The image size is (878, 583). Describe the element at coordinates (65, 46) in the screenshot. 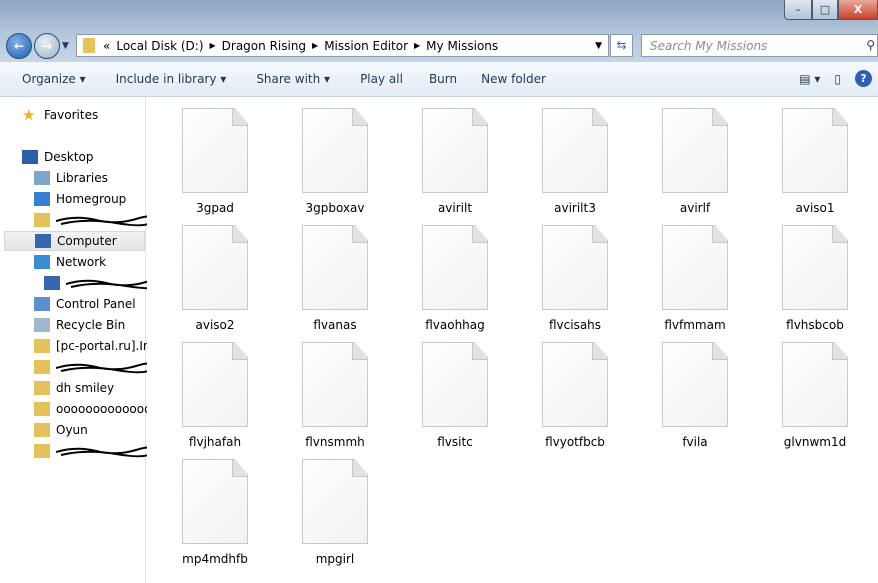

I see `recent-pages-dropdown-icon: ▼` at that location.